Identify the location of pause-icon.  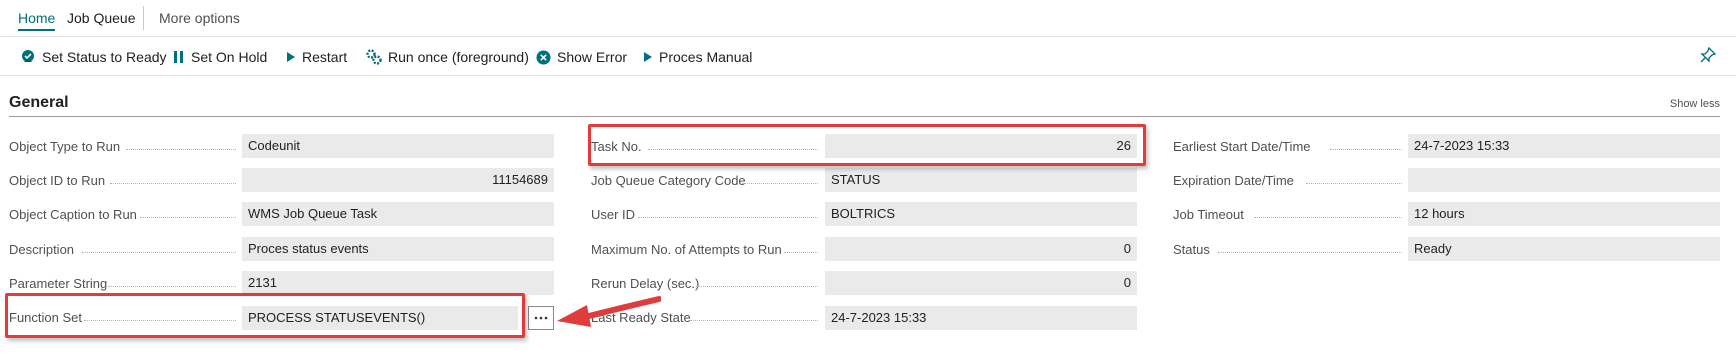
(178, 57).